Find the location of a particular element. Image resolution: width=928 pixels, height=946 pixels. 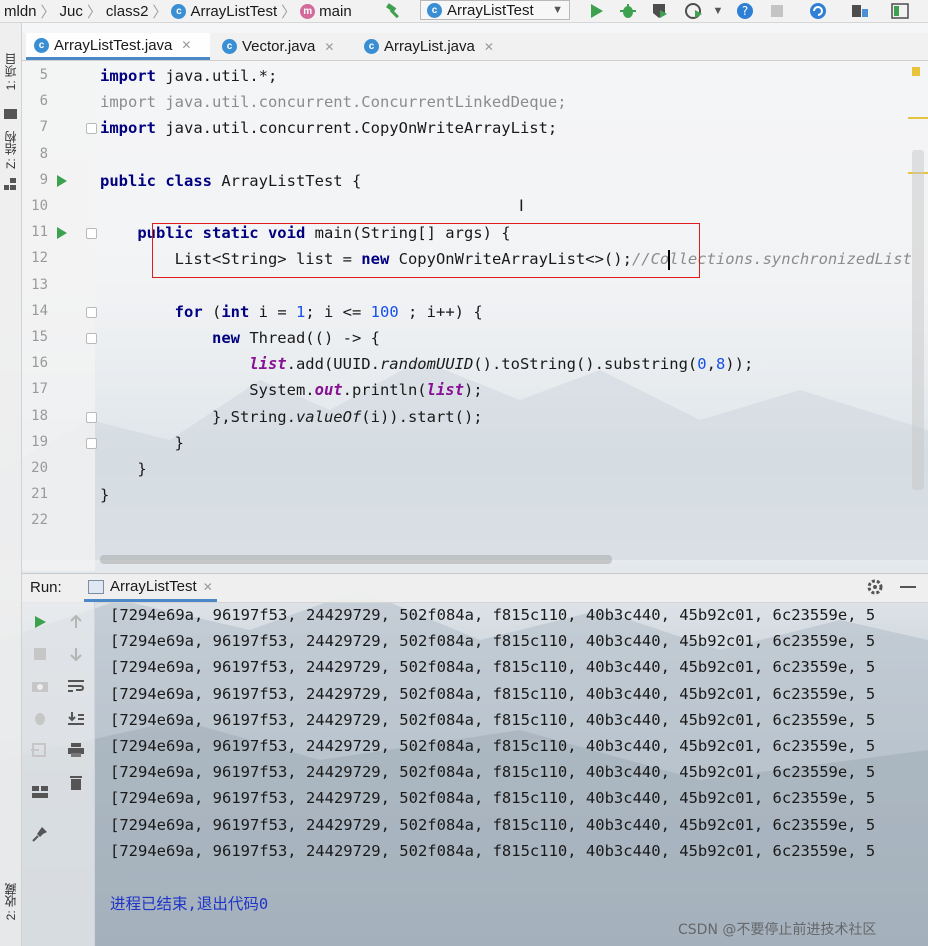

code-line: System.out.println(list); is located at coordinates (291, 390).